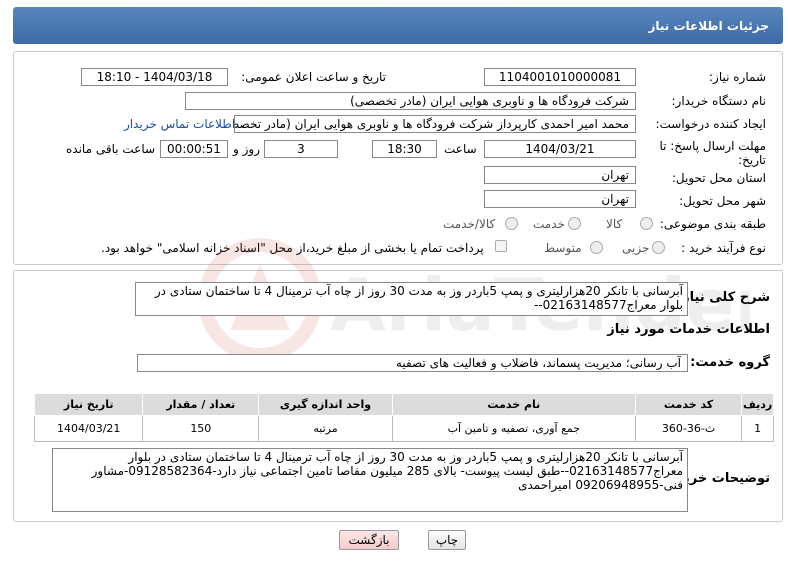 The image size is (788, 566). What do you see at coordinates (469, 224) in the screenshot?
I see `category-both-label: کالا/خدمت` at bounding box center [469, 224].